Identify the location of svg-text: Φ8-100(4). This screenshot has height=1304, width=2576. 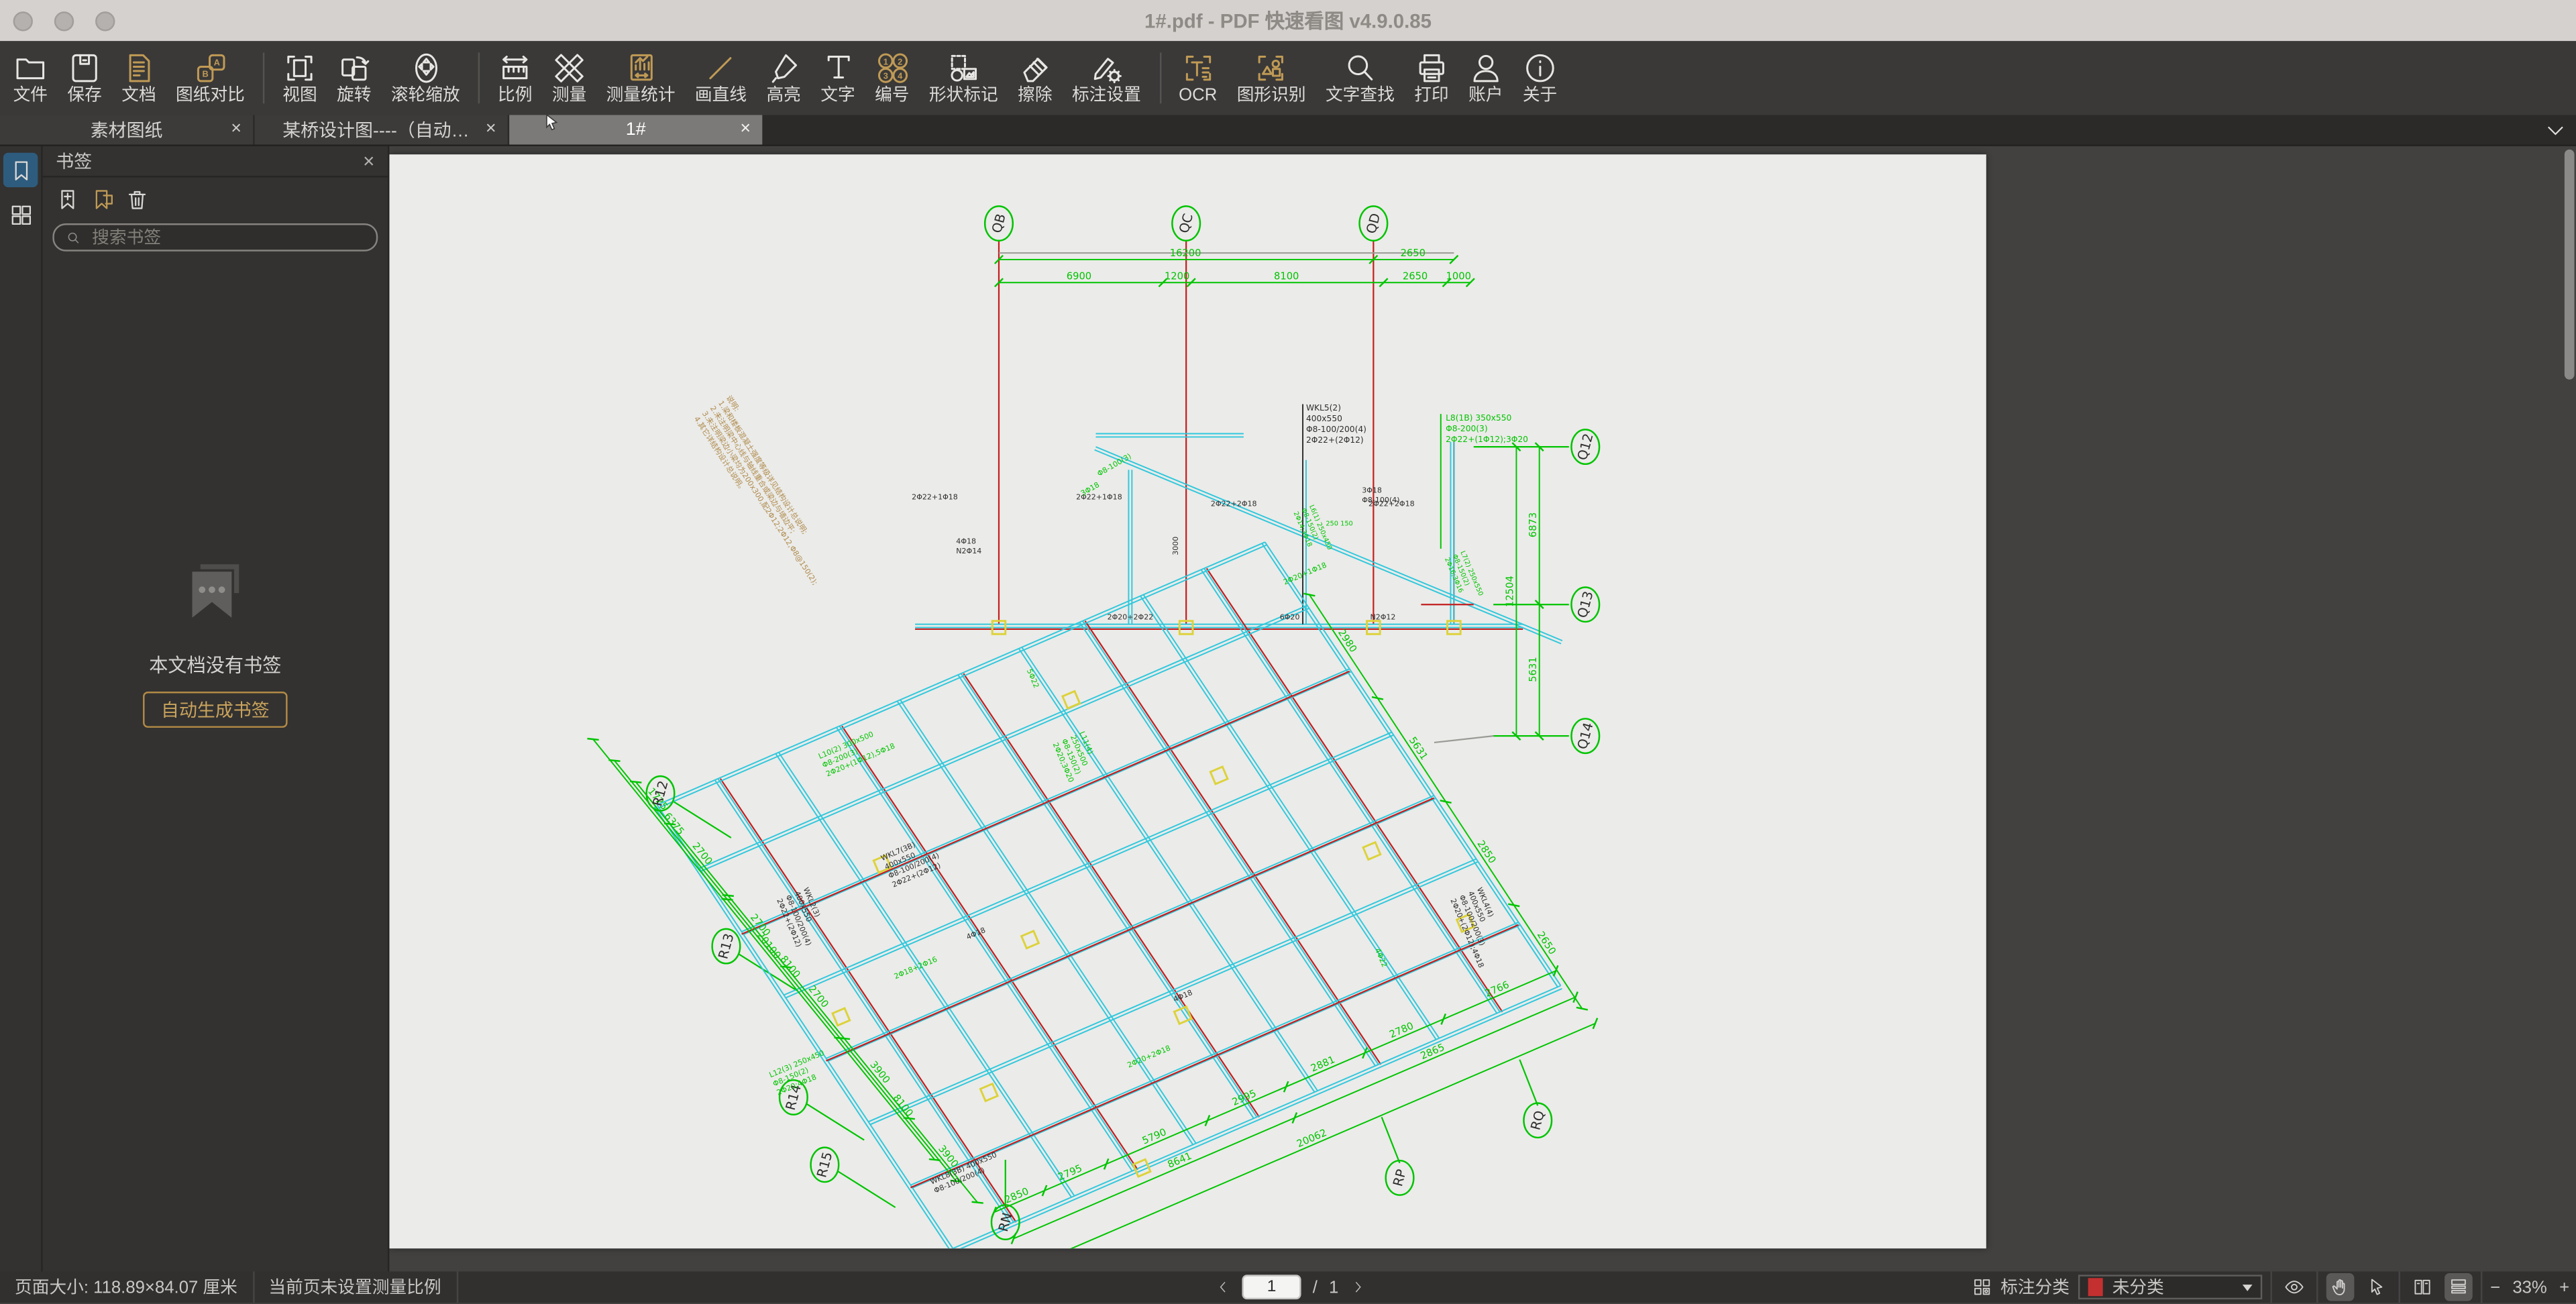
(1380, 500).